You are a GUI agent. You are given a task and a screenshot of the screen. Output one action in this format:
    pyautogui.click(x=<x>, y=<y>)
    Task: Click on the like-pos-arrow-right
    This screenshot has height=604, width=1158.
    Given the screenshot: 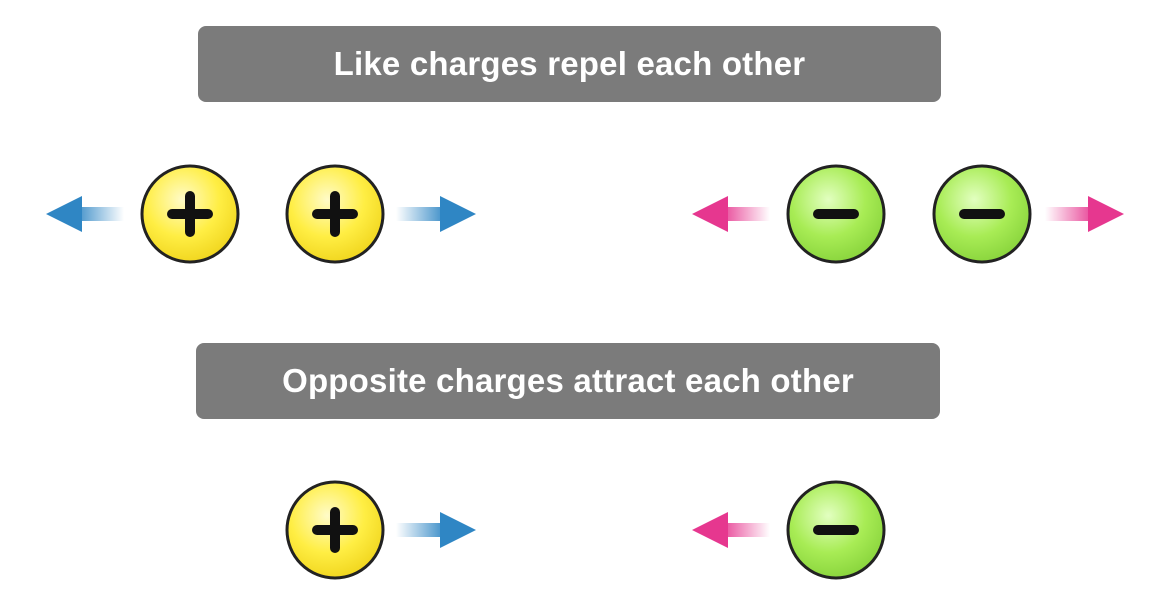 What is the action you would take?
    pyautogui.click(x=436, y=214)
    